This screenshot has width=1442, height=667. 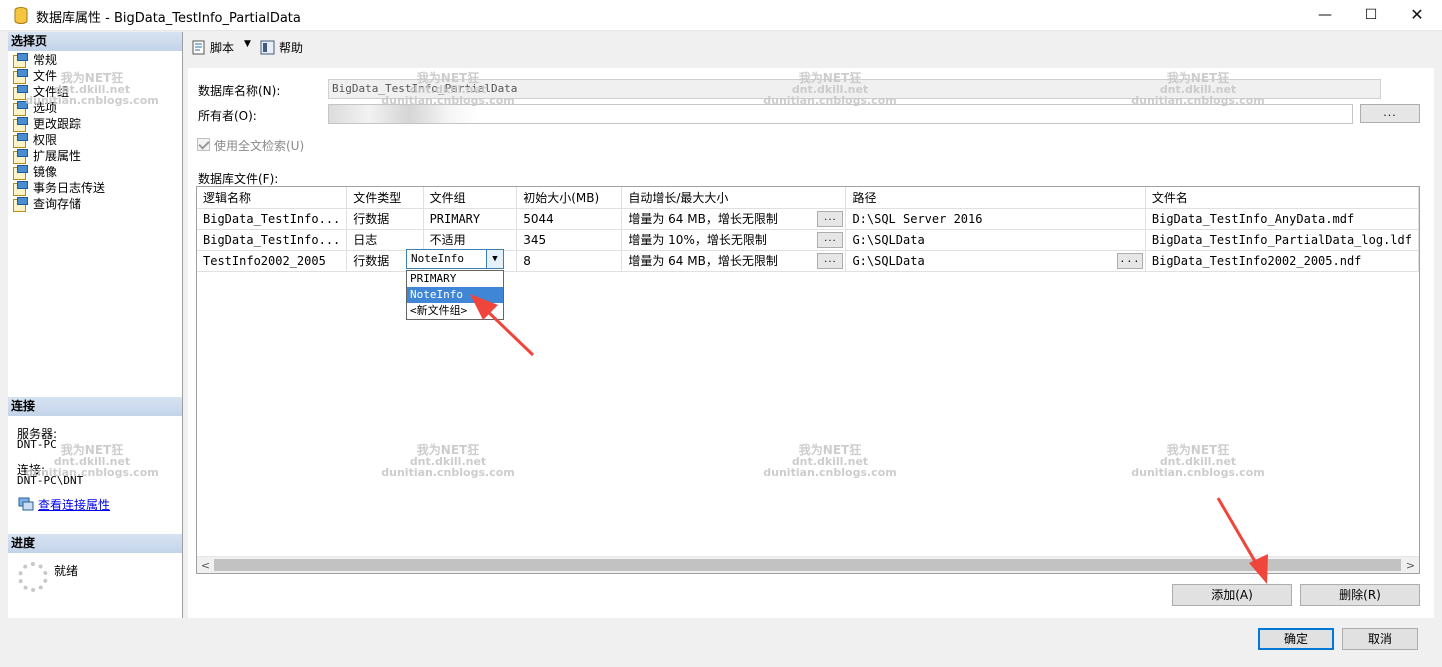 What do you see at coordinates (267, 47) in the screenshot?
I see `help-icon` at bounding box center [267, 47].